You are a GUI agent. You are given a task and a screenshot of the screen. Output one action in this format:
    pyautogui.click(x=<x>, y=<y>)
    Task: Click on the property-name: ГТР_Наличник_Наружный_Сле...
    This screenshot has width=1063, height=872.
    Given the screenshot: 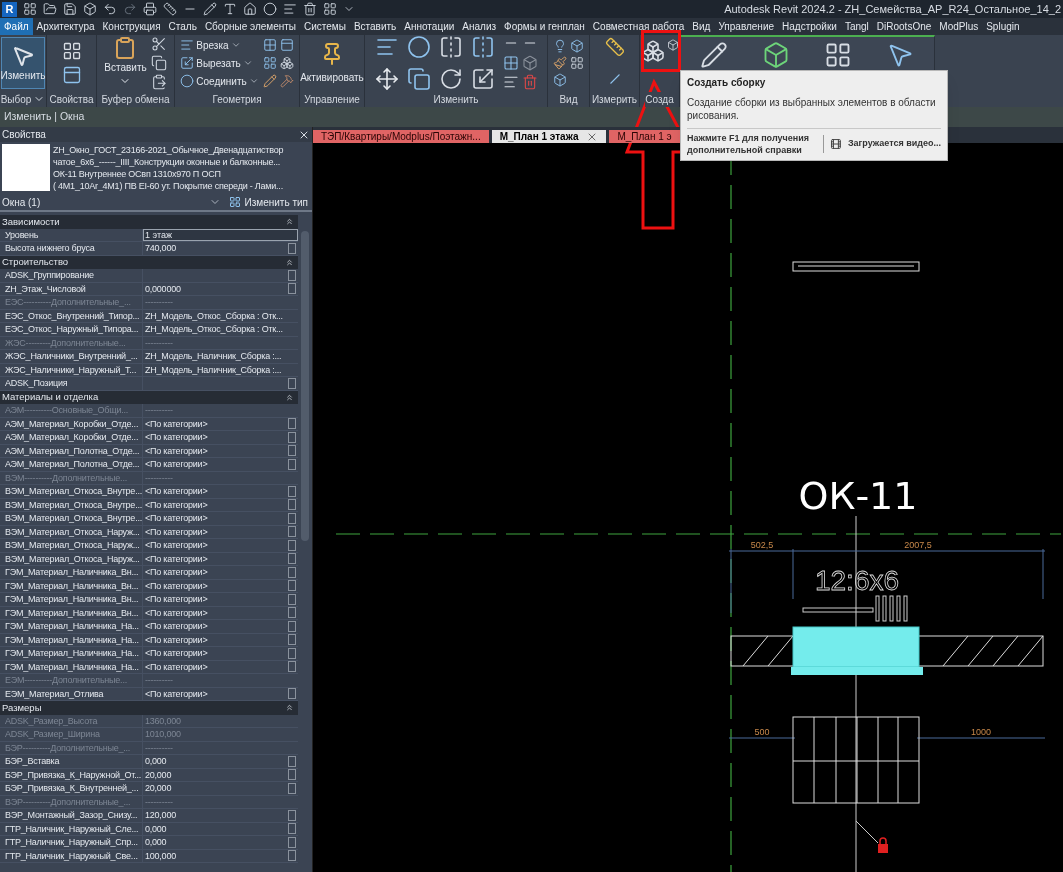 What is the action you would take?
    pyautogui.click(x=71, y=828)
    